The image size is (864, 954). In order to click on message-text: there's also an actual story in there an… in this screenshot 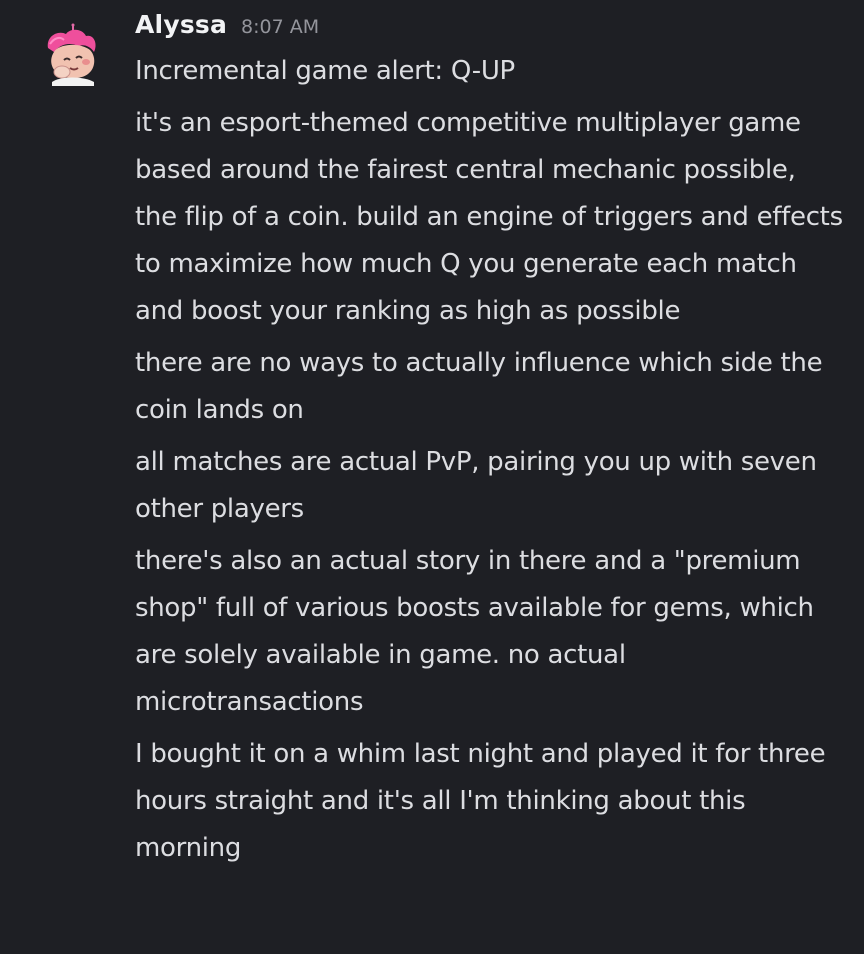, I will do `click(474, 631)`.